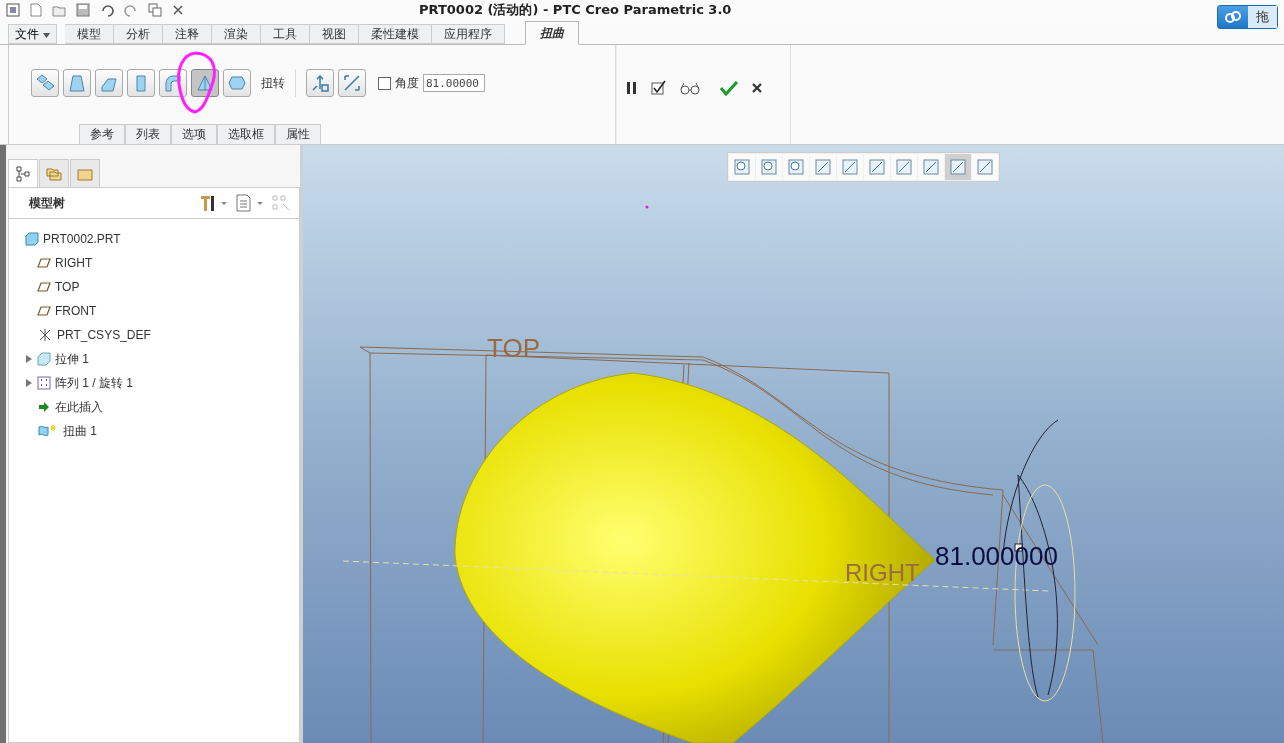 The height and width of the screenshot is (743, 1284). What do you see at coordinates (1233, 17) in the screenshot?
I see `cloud-icon` at bounding box center [1233, 17].